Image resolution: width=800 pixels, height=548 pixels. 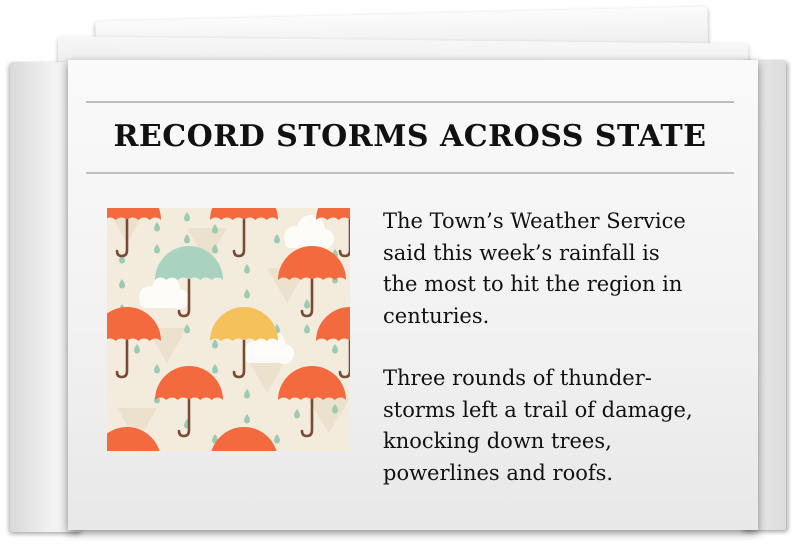 I want to click on headline-bottom-rule, so click(x=410, y=173).